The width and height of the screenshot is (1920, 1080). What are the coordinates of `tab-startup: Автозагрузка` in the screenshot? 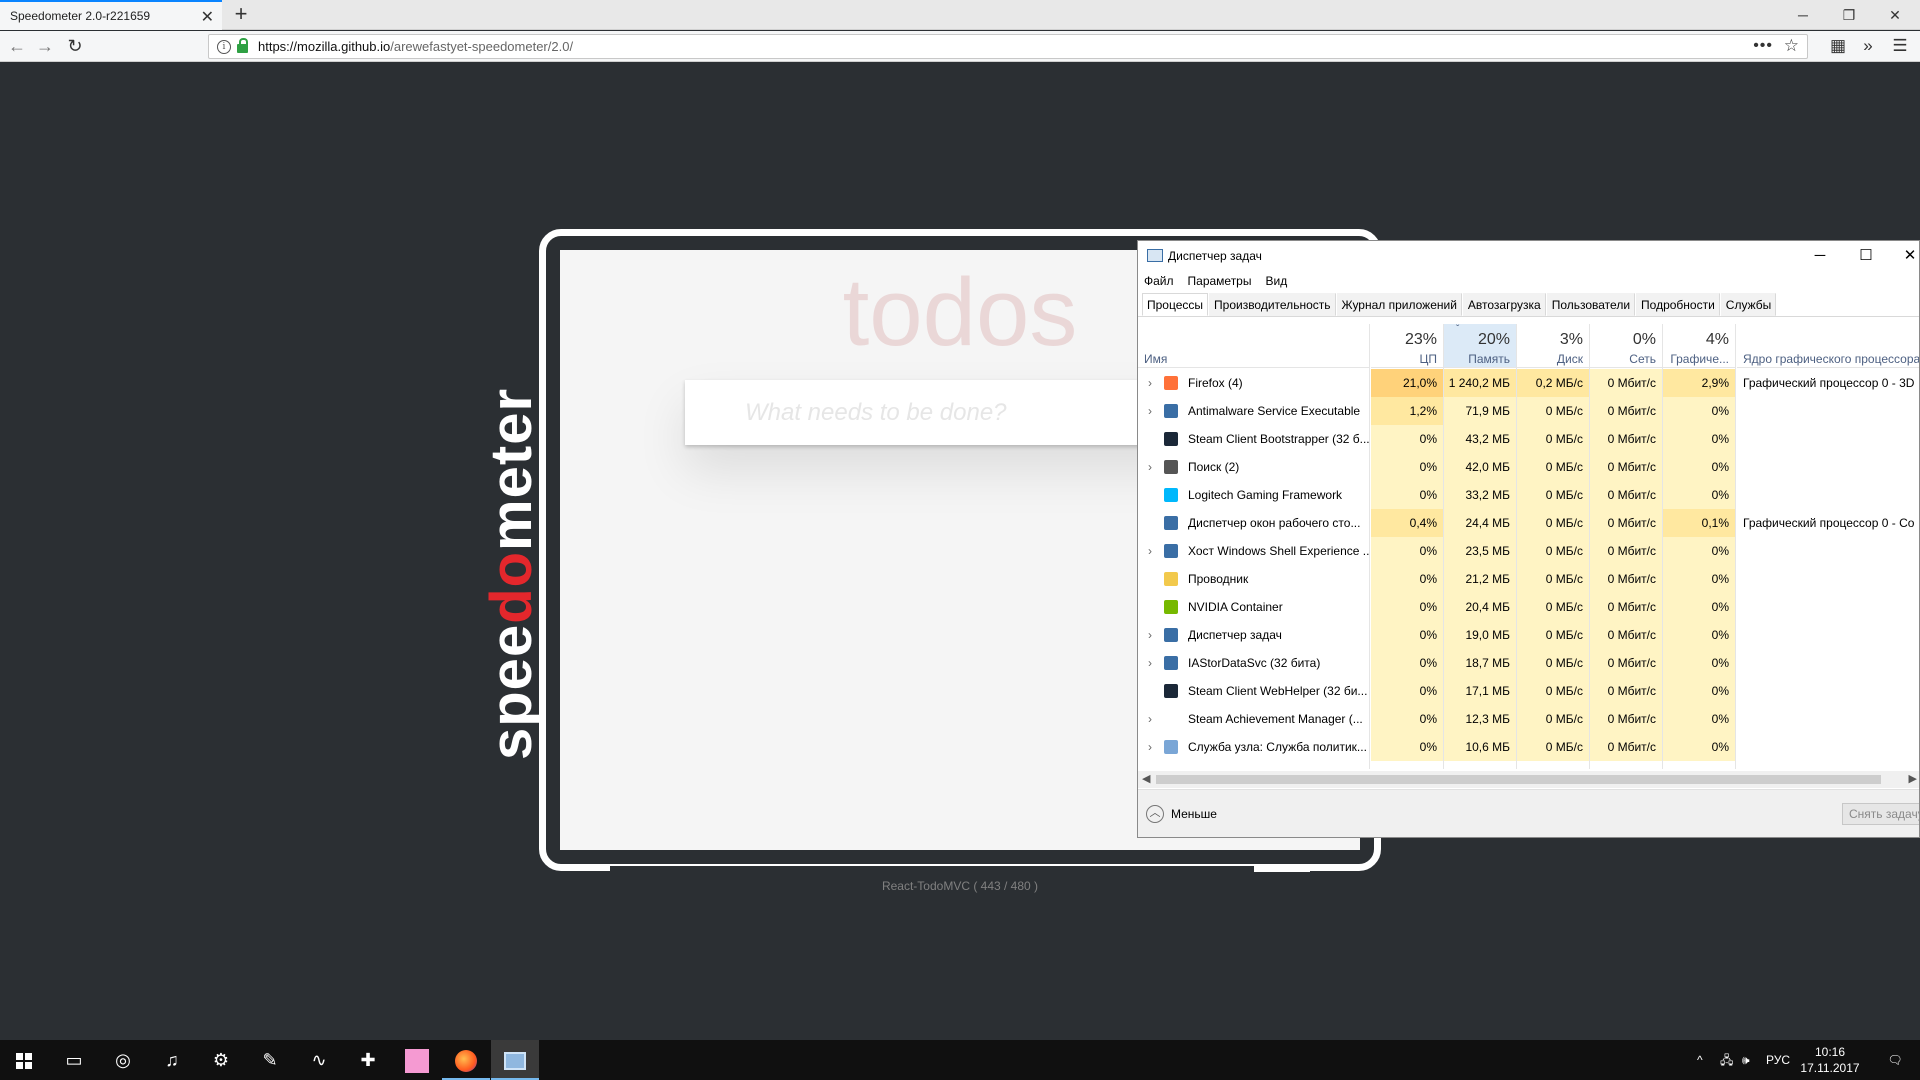 It's located at (1504, 304).